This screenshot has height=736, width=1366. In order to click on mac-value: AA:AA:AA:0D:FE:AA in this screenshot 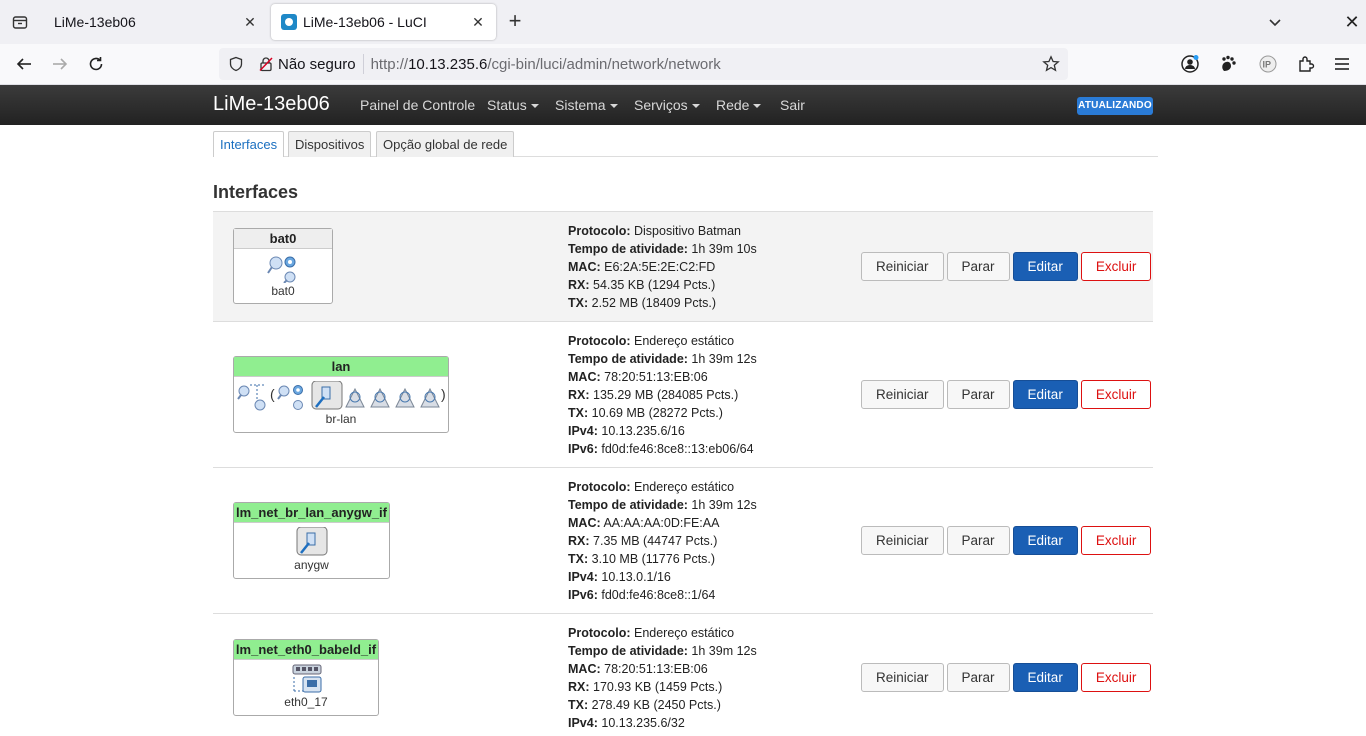, I will do `click(661, 523)`.